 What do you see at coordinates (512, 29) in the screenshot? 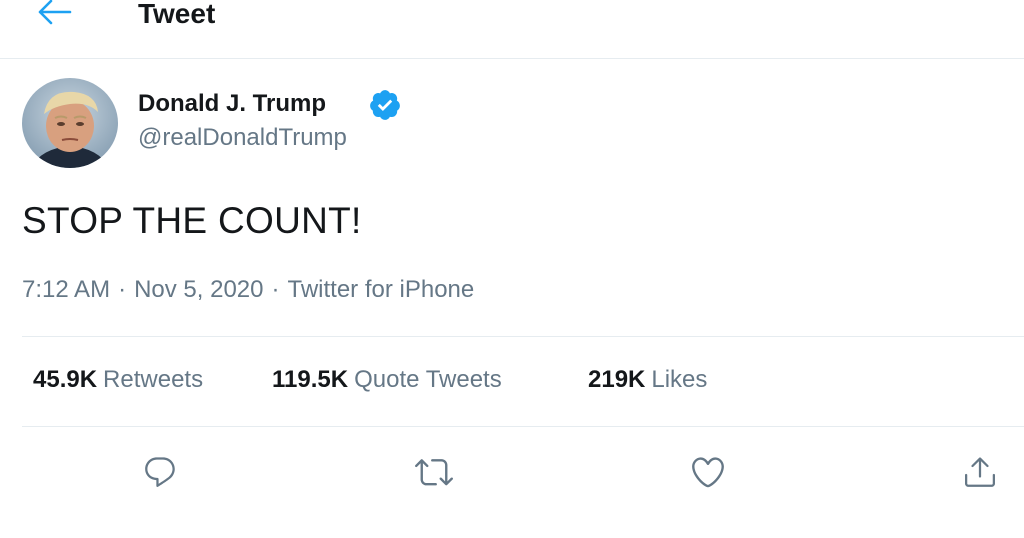
I see `tweet-header: Tweet` at bounding box center [512, 29].